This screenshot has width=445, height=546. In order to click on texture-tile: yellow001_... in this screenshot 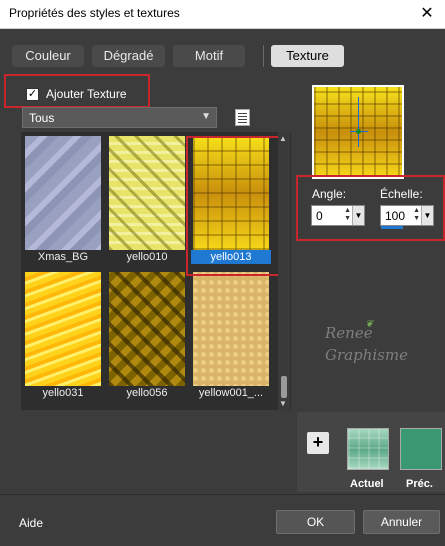, I will do `click(231, 336)`.